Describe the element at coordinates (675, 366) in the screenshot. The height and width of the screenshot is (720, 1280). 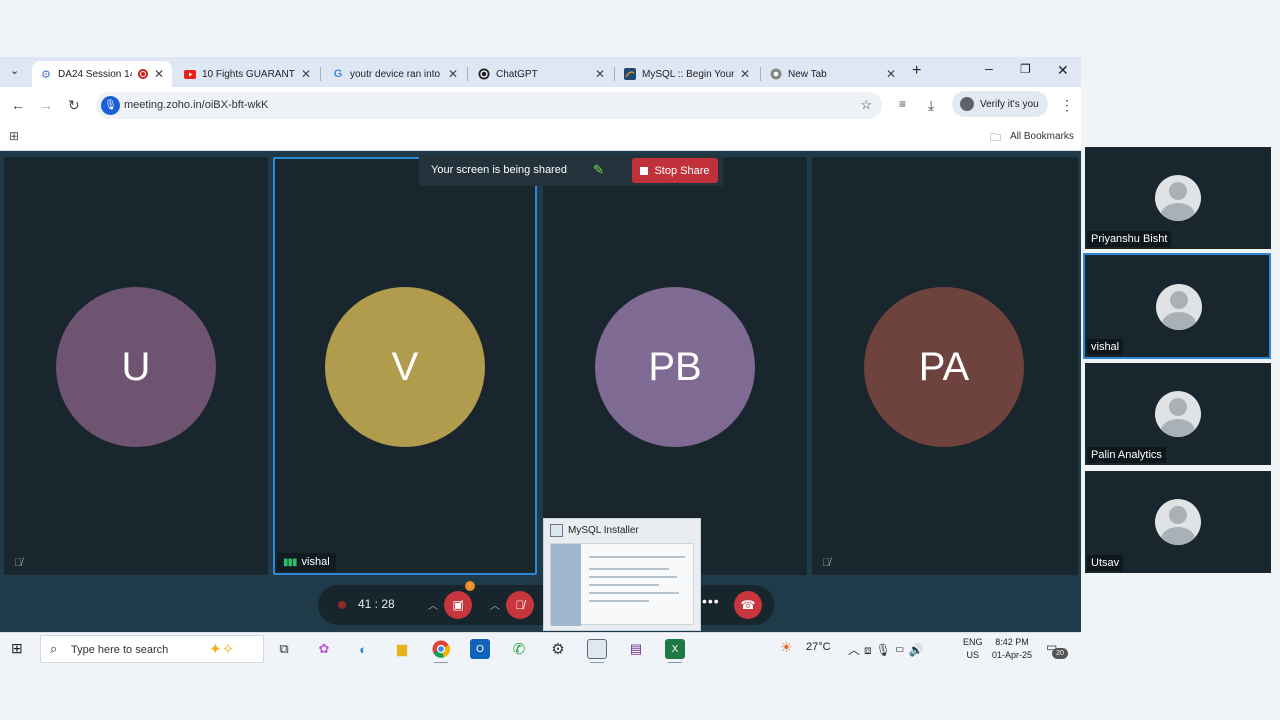
I see `participant-tile-pb: PB` at that location.